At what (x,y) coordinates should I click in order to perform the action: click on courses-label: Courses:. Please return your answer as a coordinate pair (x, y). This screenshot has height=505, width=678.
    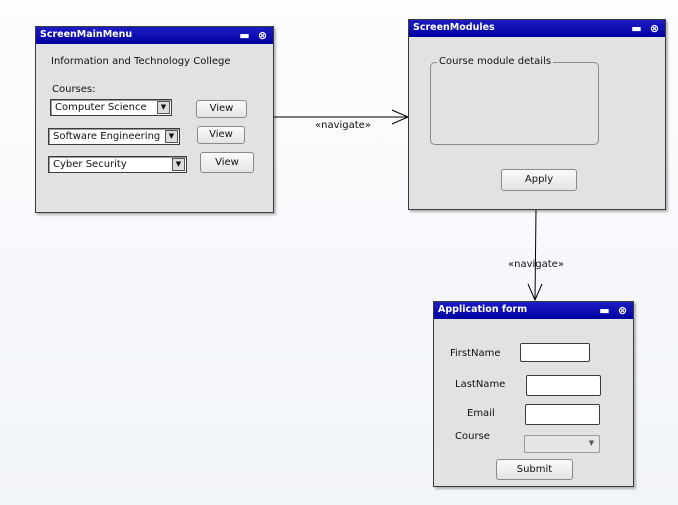
    Looking at the image, I should click on (74, 89).